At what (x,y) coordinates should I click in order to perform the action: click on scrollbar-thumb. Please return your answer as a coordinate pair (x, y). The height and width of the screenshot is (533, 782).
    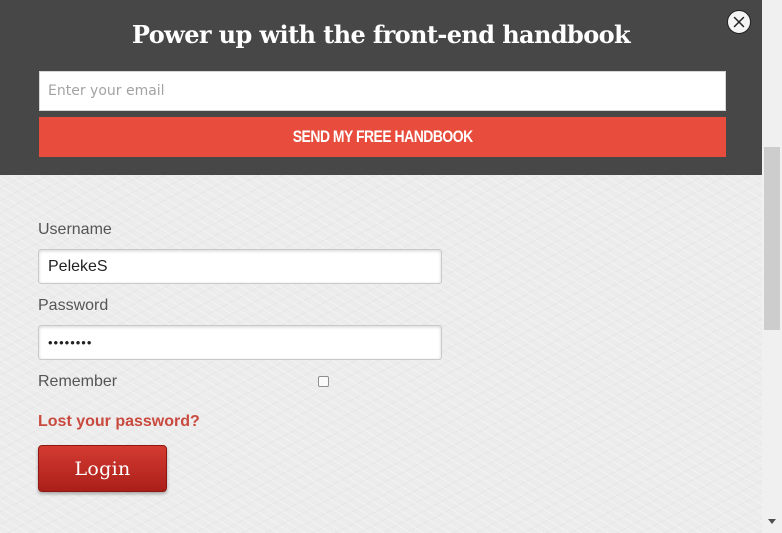
    Looking at the image, I should click on (772, 238).